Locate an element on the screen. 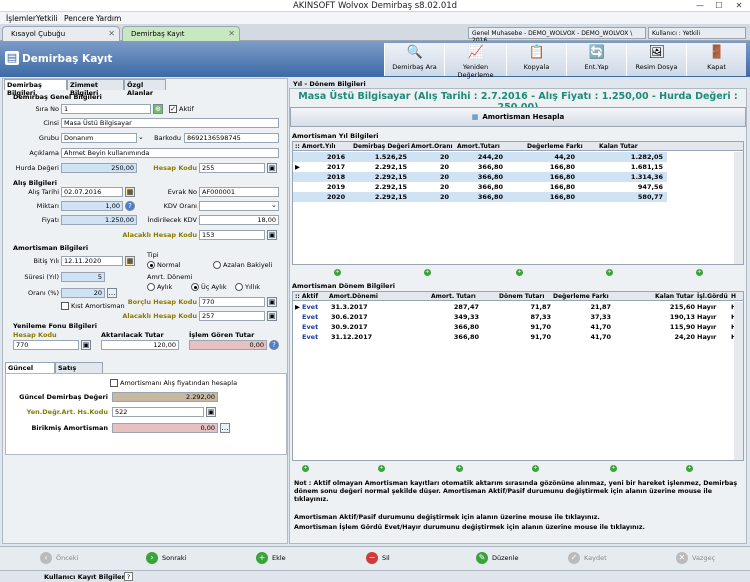 Image resolution: width=750 pixels, height=582 pixels. fiyat-field: 1.250,00 is located at coordinates (99, 220).